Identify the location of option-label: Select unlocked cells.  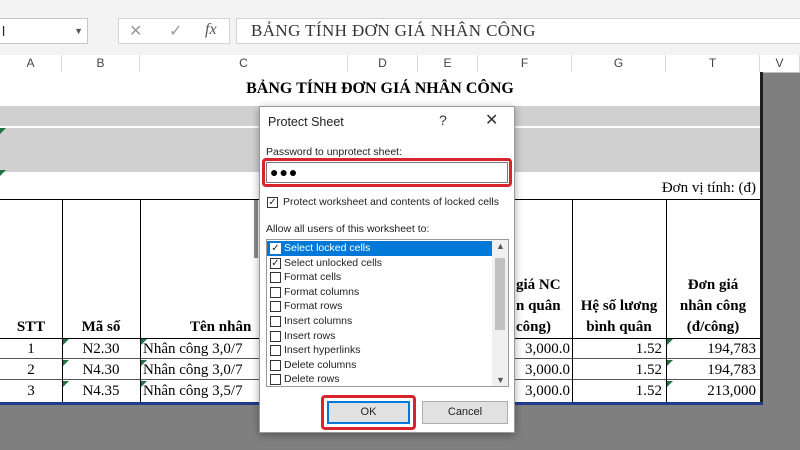
(333, 262).